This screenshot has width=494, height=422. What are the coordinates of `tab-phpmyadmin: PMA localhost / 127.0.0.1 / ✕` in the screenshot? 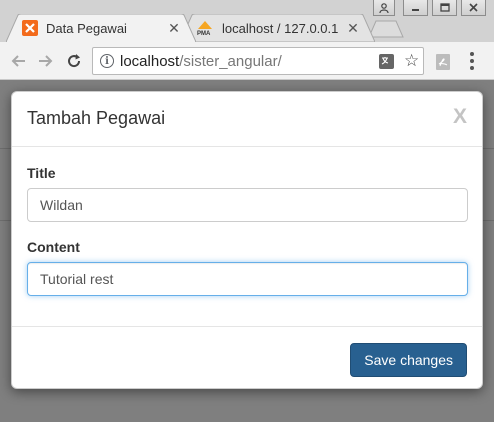 It's located at (277, 28).